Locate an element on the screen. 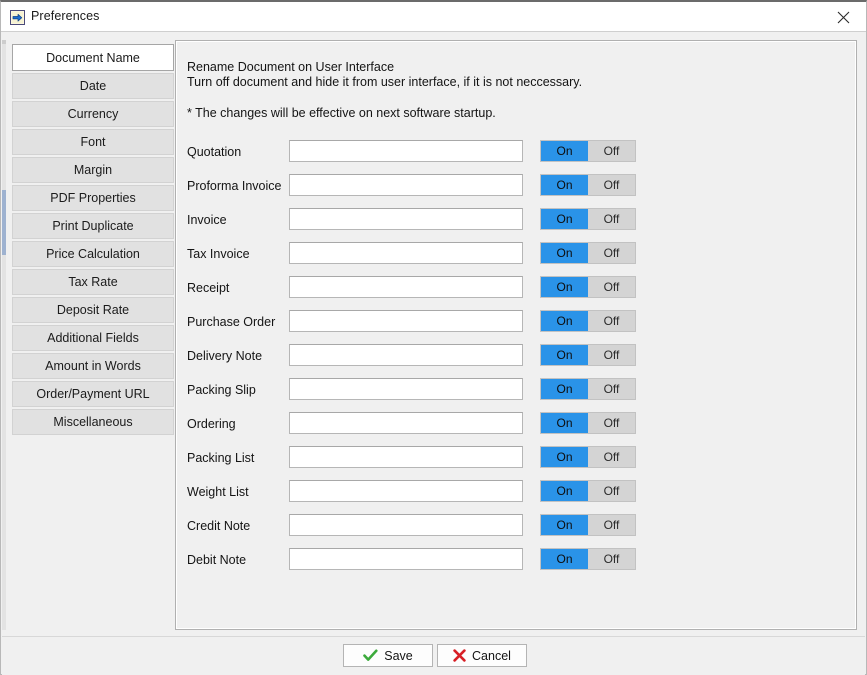 The height and width of the screenshot is (675, 867). toggle-off-debit-note: Off is located at coordinates (611, 559).